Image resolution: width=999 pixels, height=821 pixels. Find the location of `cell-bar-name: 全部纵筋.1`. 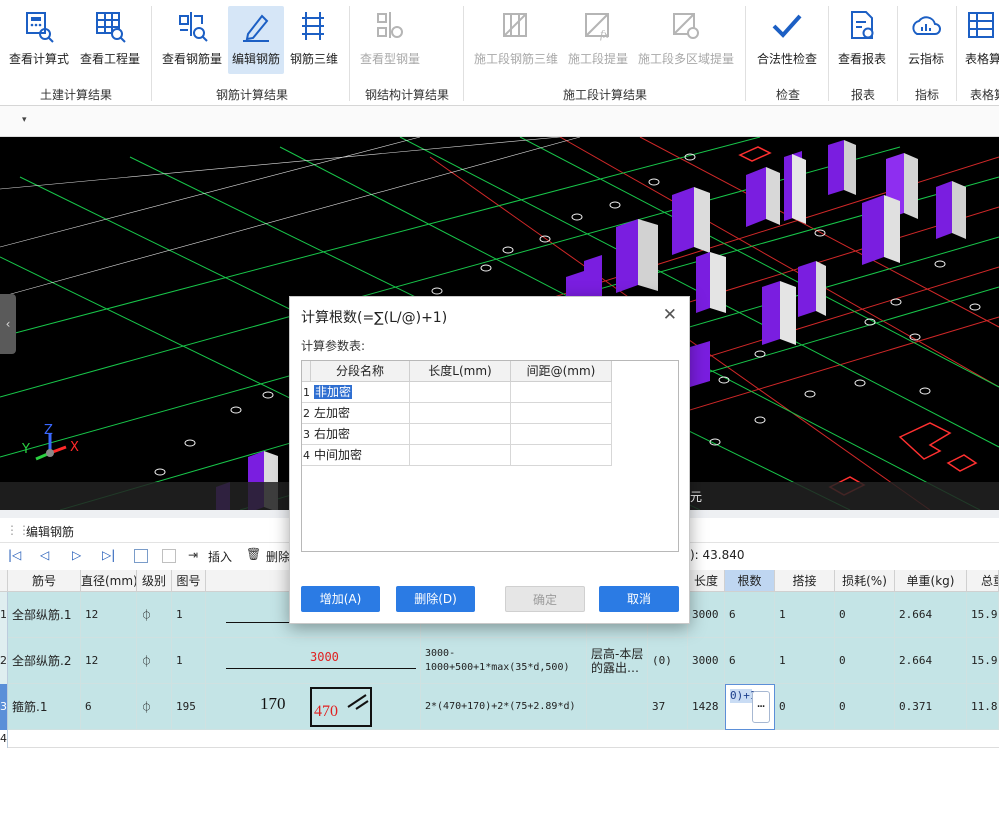

cell-bar-name: 全部纵筋.1 is located at coordinates (44, 615).